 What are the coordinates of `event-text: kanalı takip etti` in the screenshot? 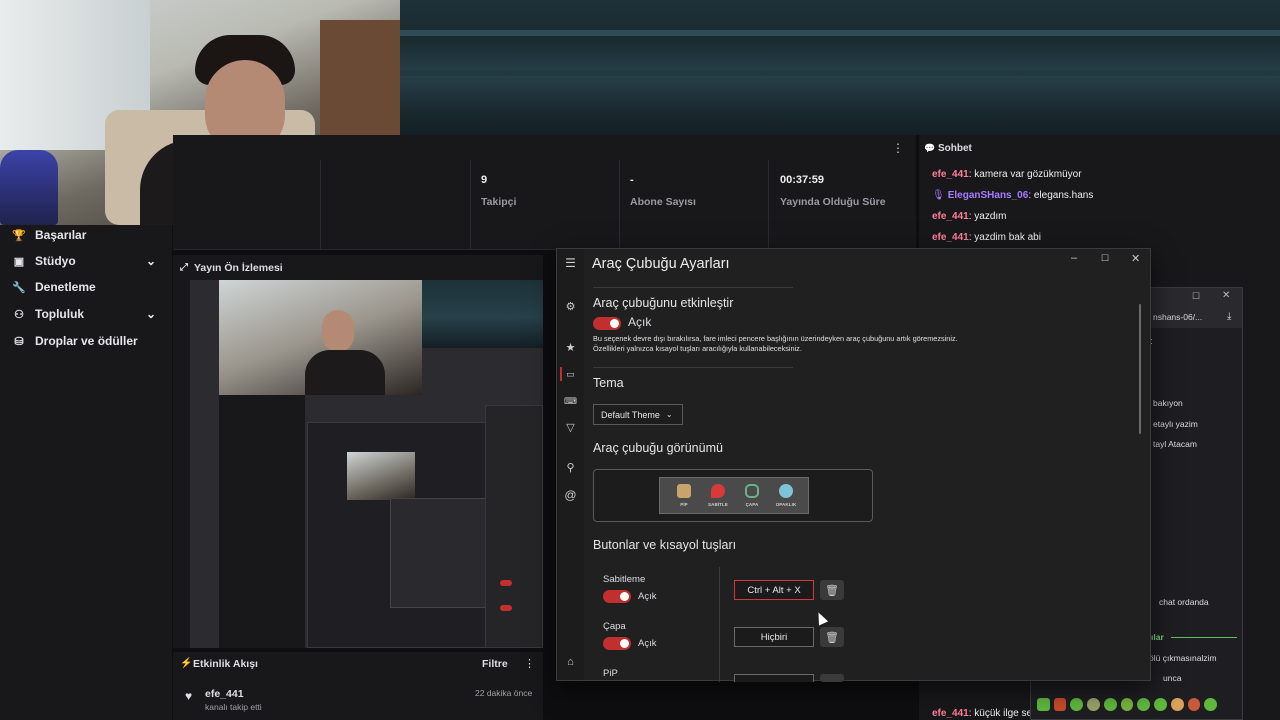 It's located at (233, 707).